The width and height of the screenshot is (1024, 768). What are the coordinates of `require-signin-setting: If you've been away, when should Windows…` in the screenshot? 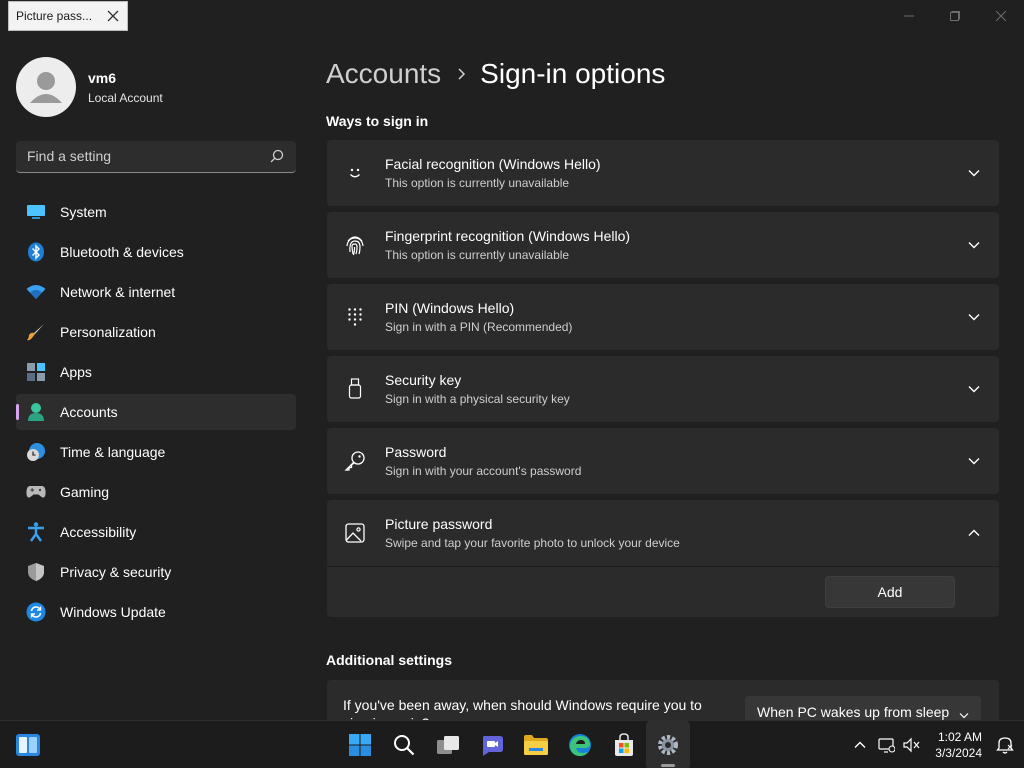 It's located at (663, 700).